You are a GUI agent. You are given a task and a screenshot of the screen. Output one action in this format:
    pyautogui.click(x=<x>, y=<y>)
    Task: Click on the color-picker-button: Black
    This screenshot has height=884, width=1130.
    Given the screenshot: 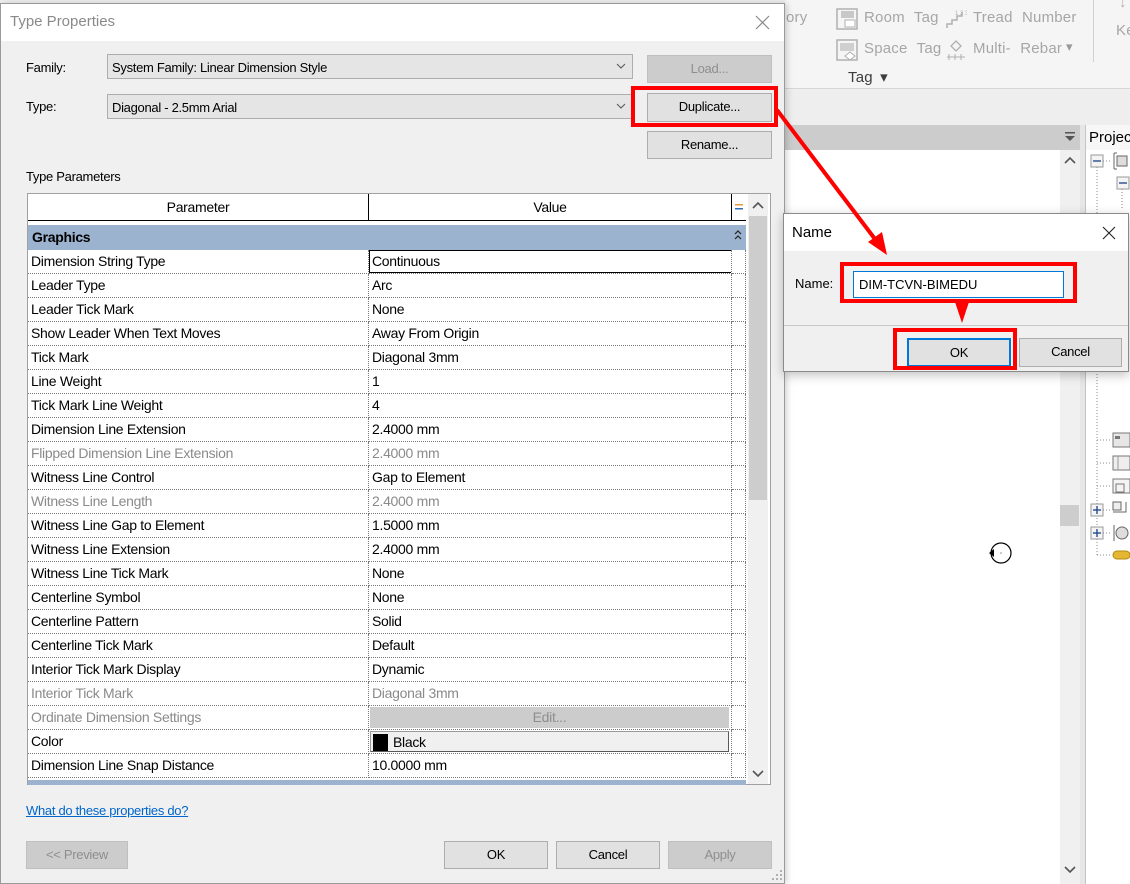 What is the action you would take?
    pyautogui.click(x=549, y=741)
    